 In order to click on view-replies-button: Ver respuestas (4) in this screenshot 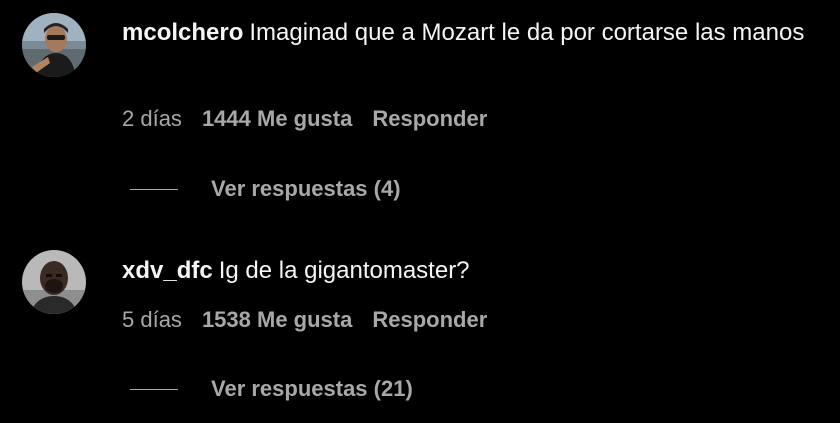, I will do `click(265, 189)`.